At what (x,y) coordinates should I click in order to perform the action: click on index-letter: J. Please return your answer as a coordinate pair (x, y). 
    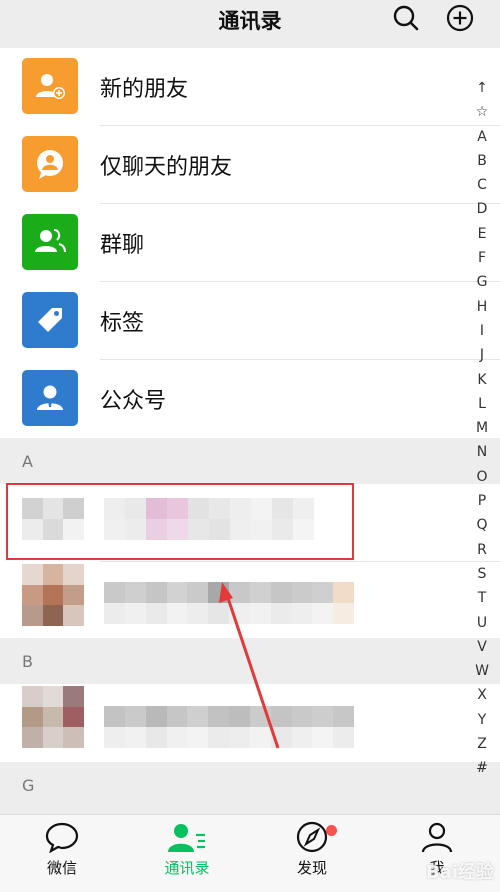
    Looking at the image, I should click on (482, 355).